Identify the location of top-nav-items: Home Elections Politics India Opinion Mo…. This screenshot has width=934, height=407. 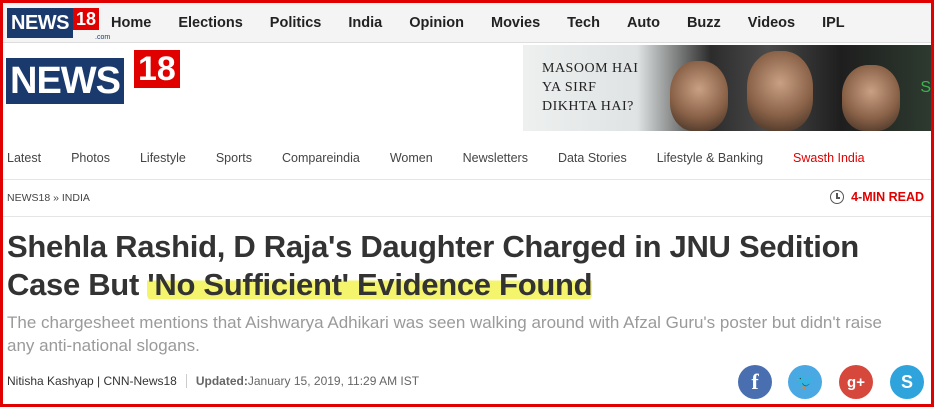
(491, 23).